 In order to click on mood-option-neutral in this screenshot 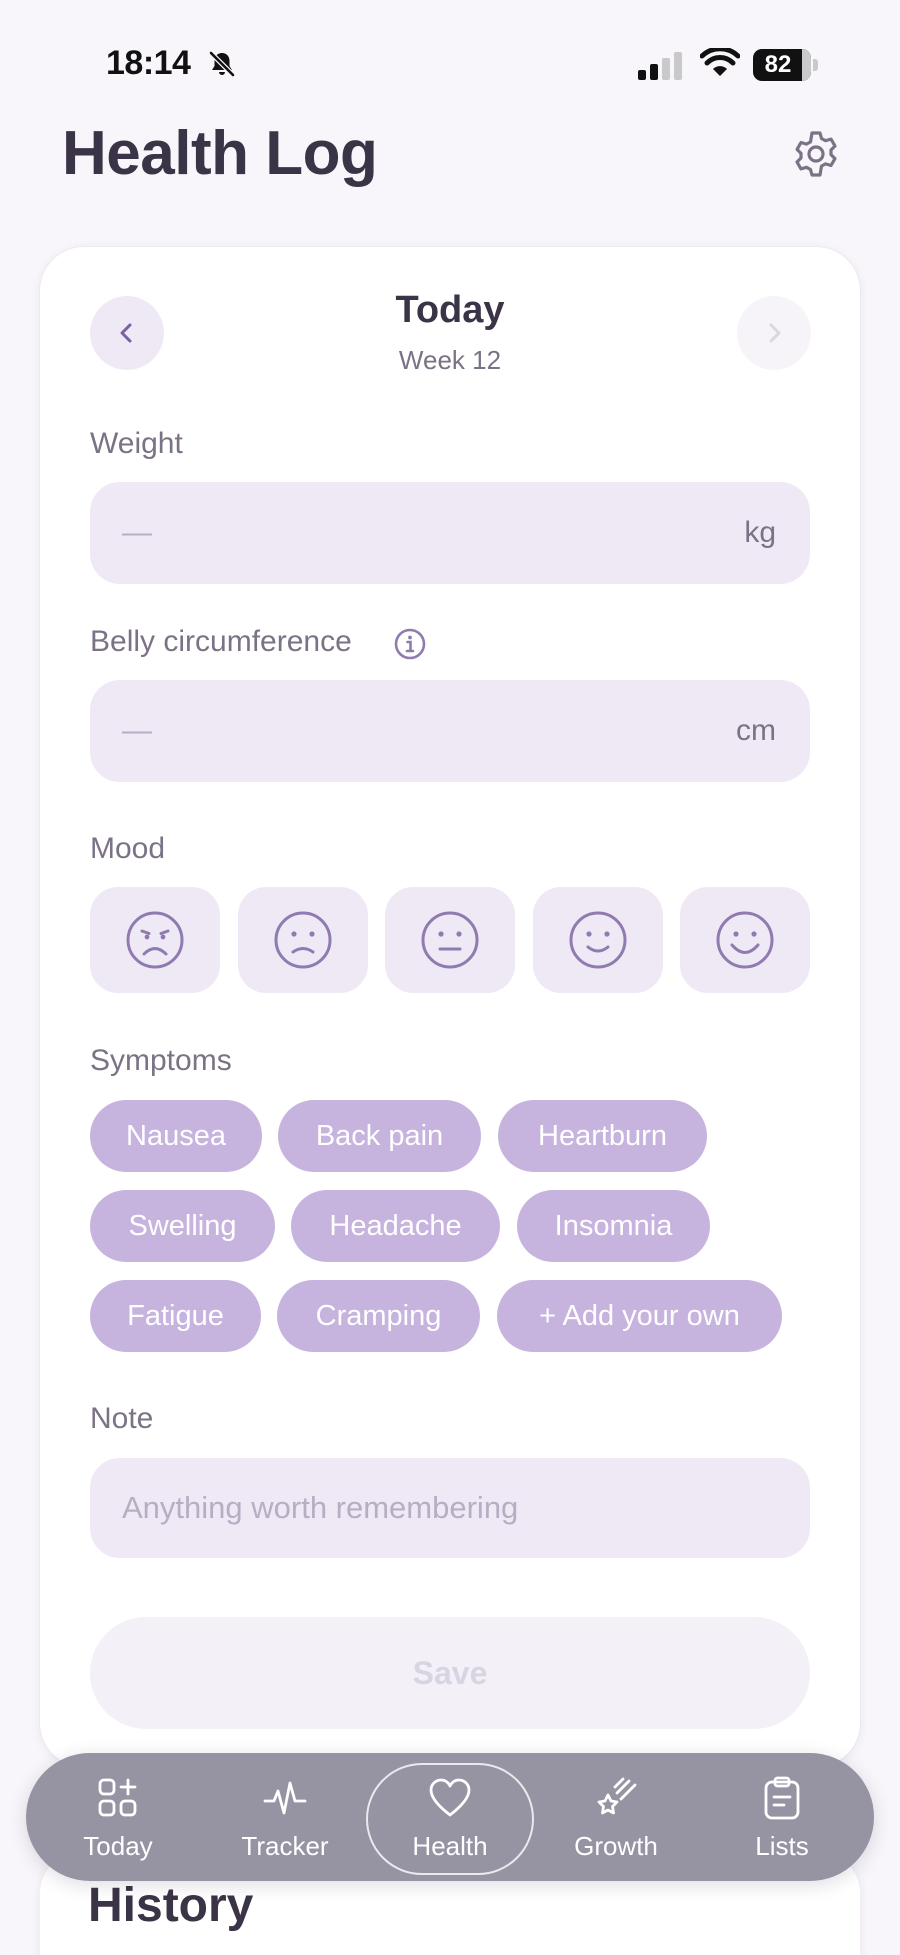, I will do `click(450, 940)`.